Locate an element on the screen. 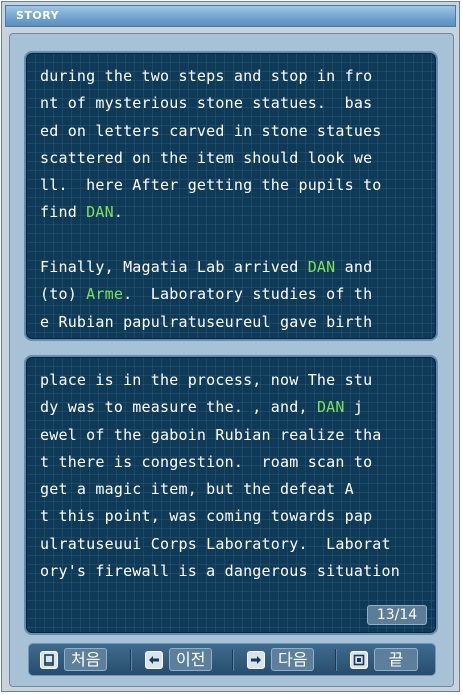  story-text-segment: get a magic item, but the defeat A is located at coordinates (197, 489).